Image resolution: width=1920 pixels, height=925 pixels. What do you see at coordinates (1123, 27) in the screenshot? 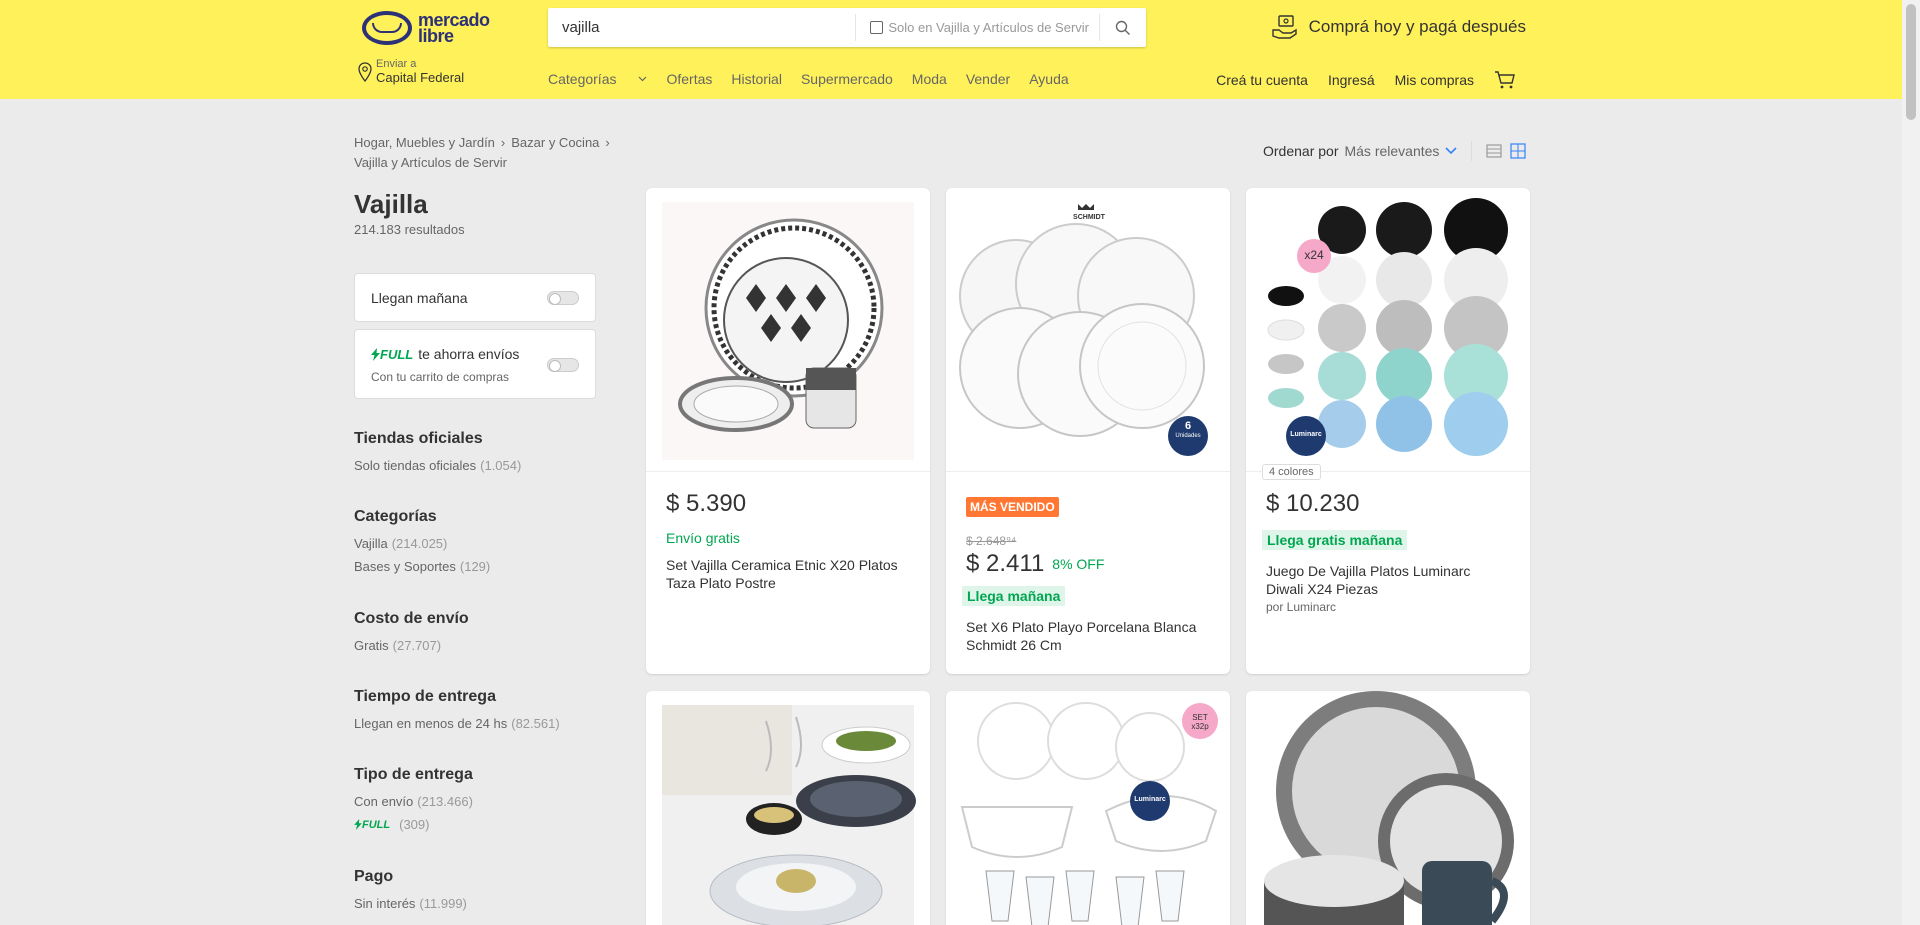
I see `search-button` at bounding box center [1123, 27].